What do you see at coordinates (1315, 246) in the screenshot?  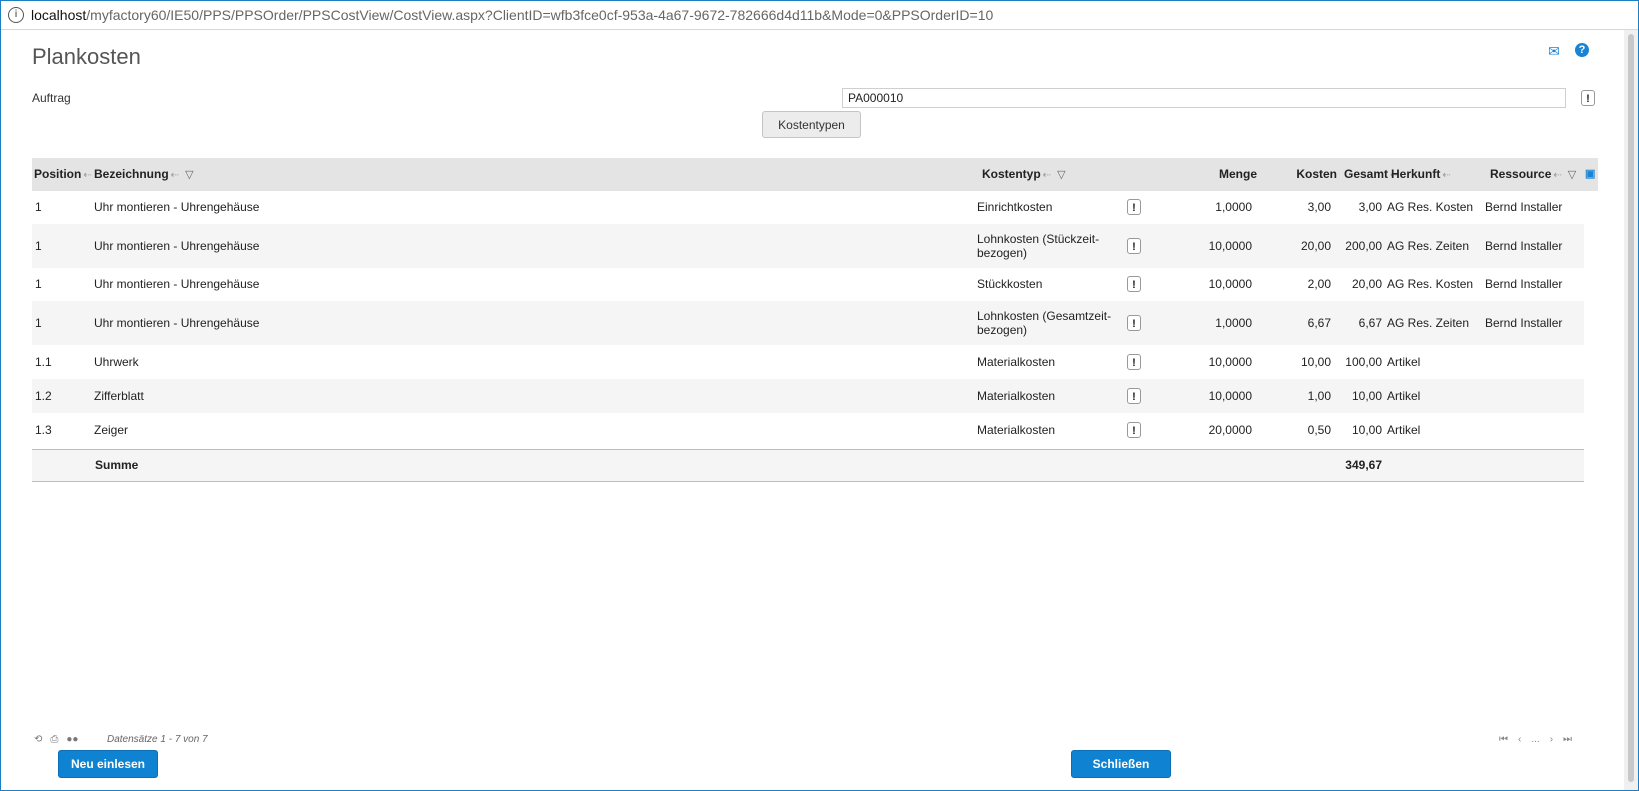 I see `cell-kosten: 20,00` at bounding box center [1315, 246].